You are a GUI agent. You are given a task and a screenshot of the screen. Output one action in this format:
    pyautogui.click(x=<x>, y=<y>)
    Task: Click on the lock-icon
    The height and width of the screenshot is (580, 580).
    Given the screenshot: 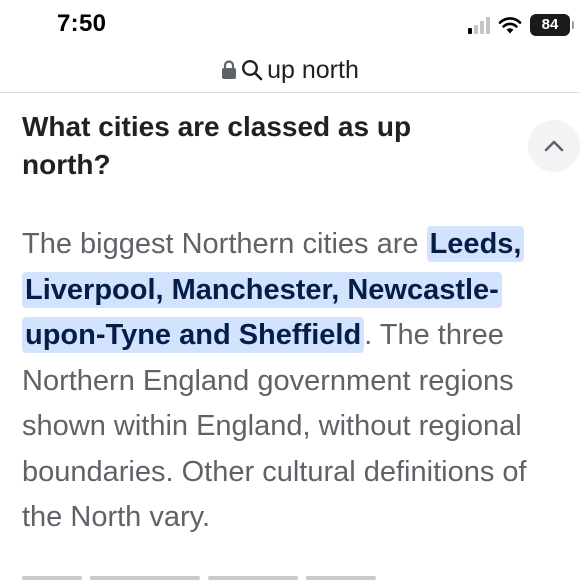 What is the action you would take?
    pyautogui.click(x=229, y=69)
    